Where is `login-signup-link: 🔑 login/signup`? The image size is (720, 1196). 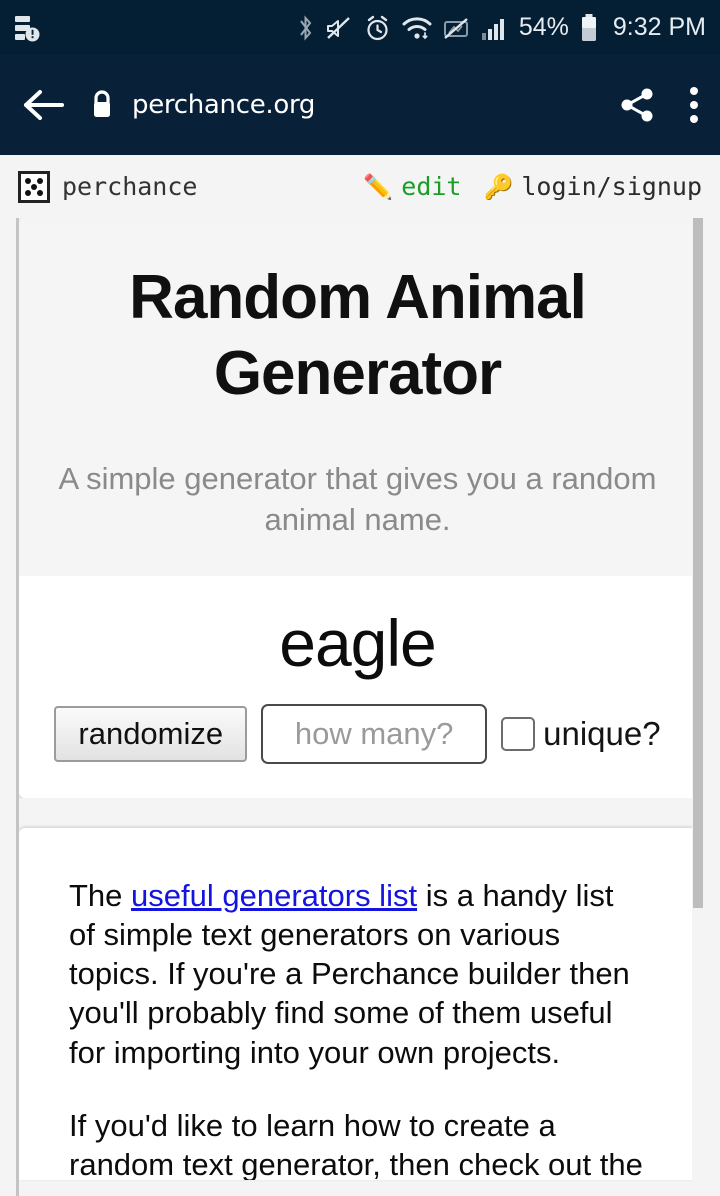
login-signup-link: 🔑 login/signup is located at coordinates (592, 186).